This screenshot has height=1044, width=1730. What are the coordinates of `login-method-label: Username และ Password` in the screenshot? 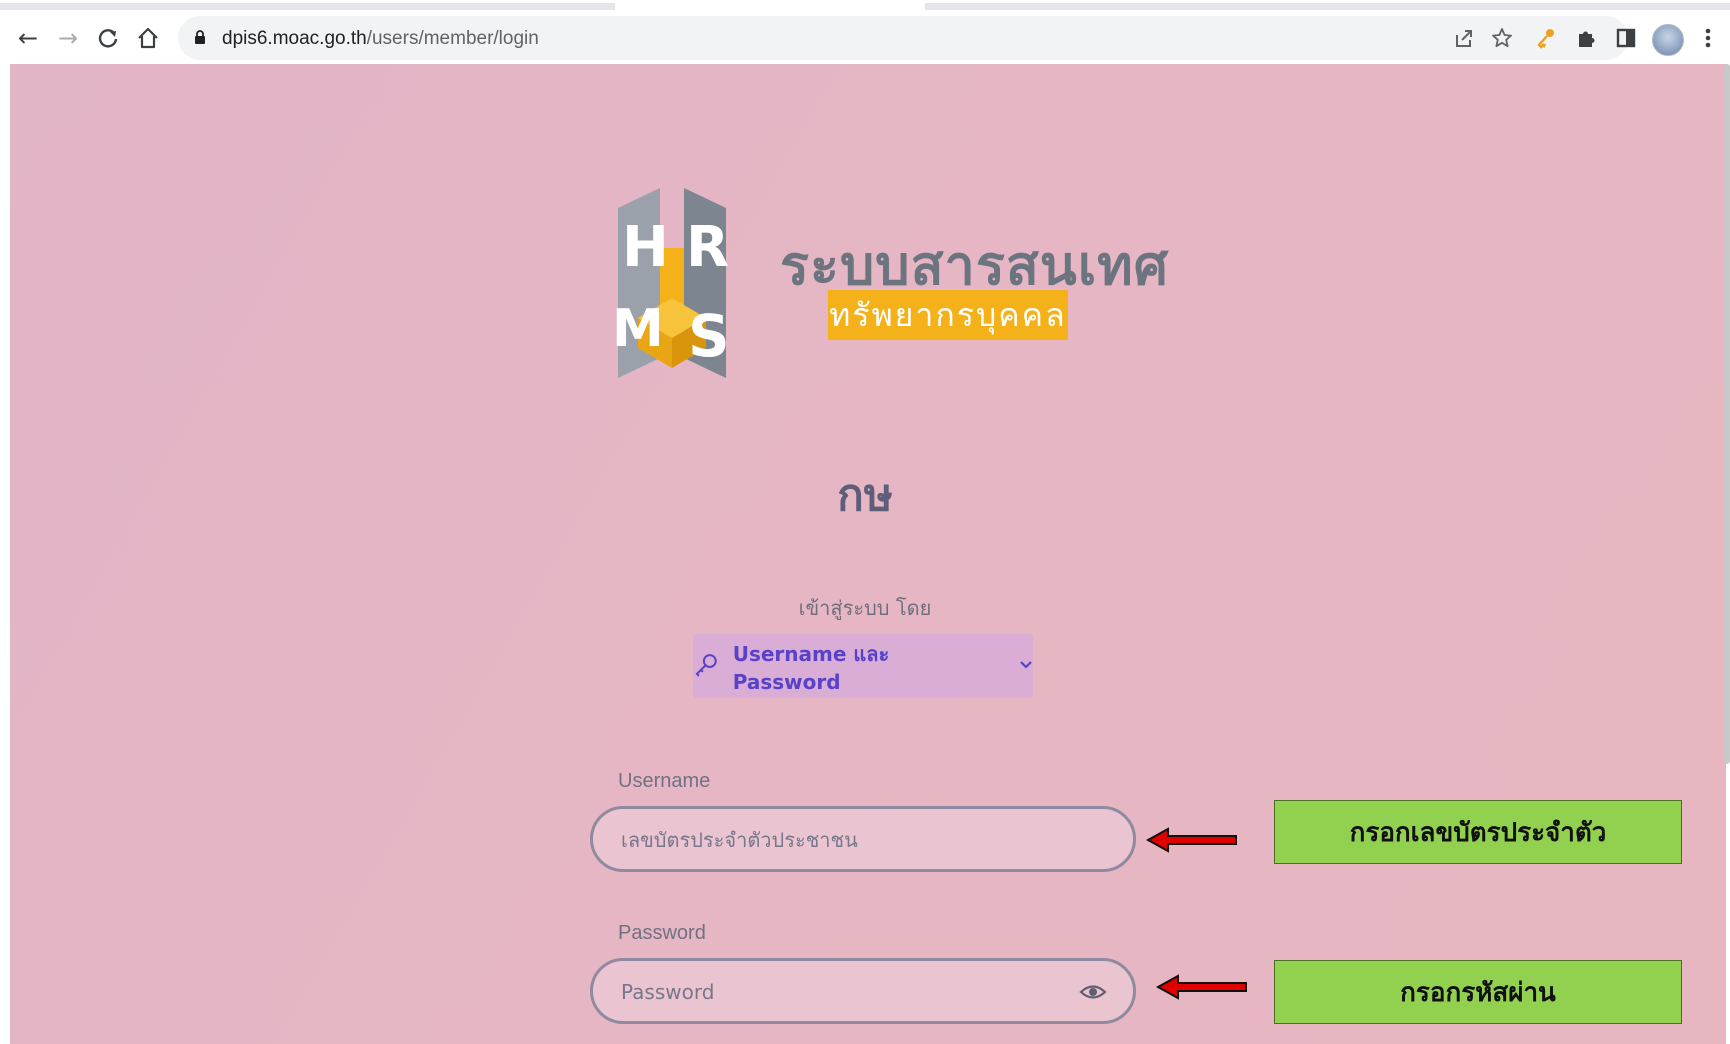 It's located at (811, 668).